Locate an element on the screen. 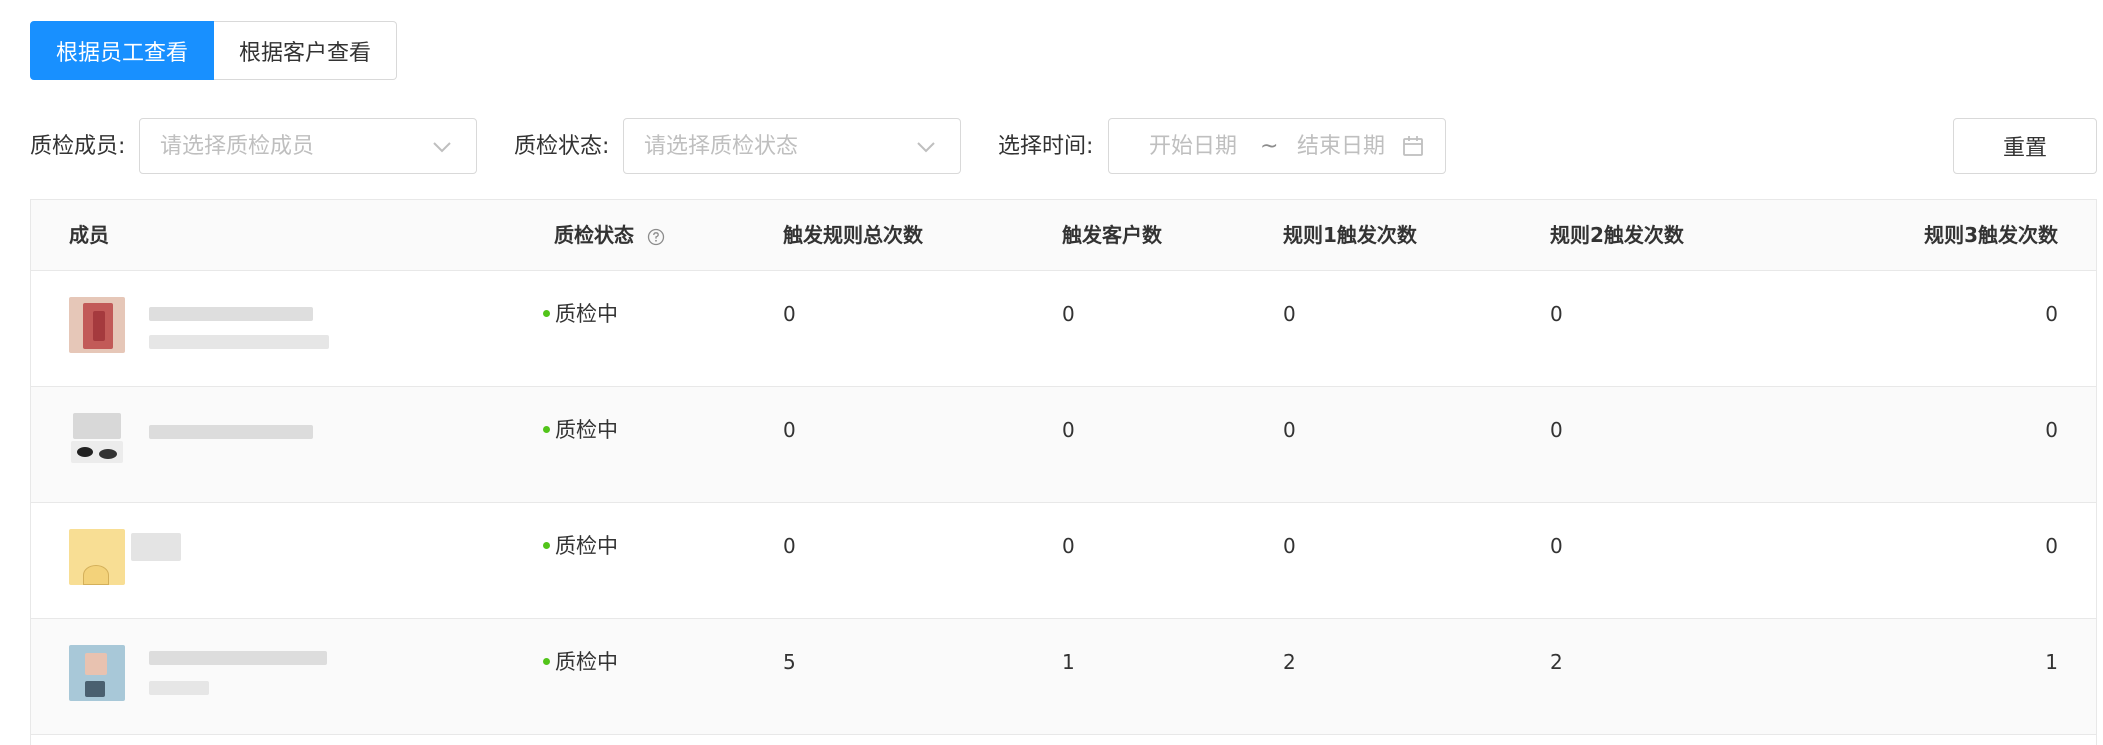 The width and height of the screenshot is (2103, 745). member-select: 请选择质检成员 is located at coordinates (308, 146).